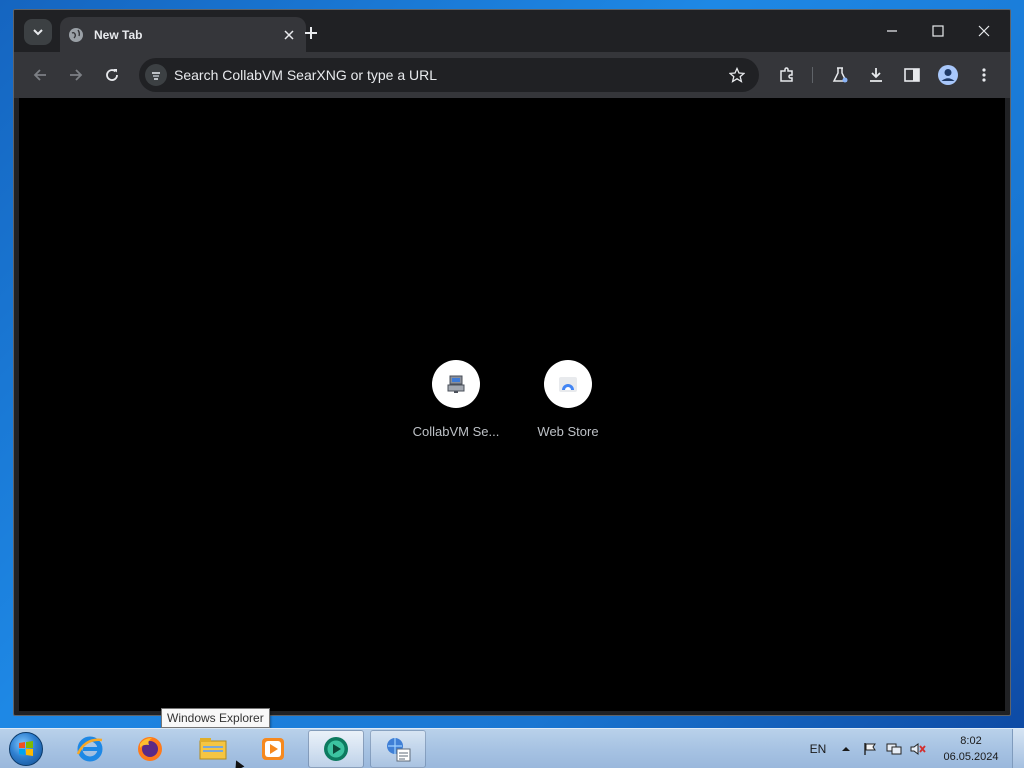 The width and height of the screenshot is (1024, 768). What do you see at coordinates (512, 748) in the screenshot?
I see `taskbar: EN 8:02 06.05.2024` at bounding box center [512, 748].